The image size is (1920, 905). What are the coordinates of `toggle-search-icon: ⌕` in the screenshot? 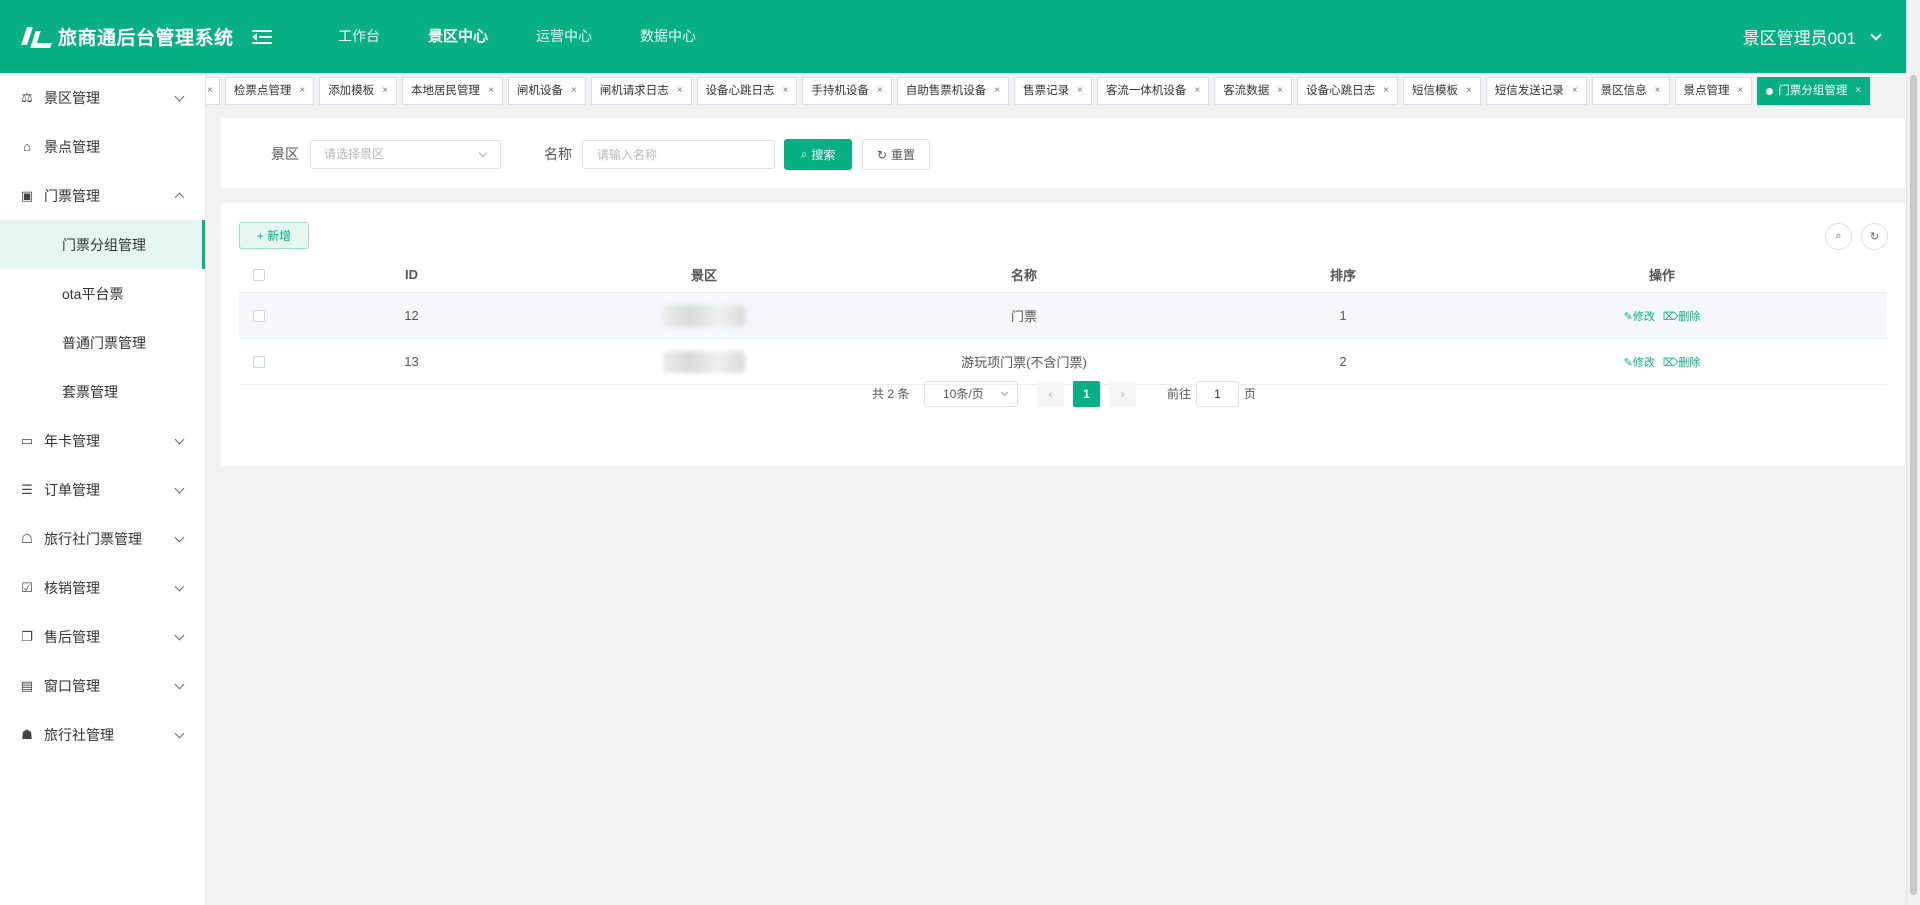 It's located at (1838, 236).